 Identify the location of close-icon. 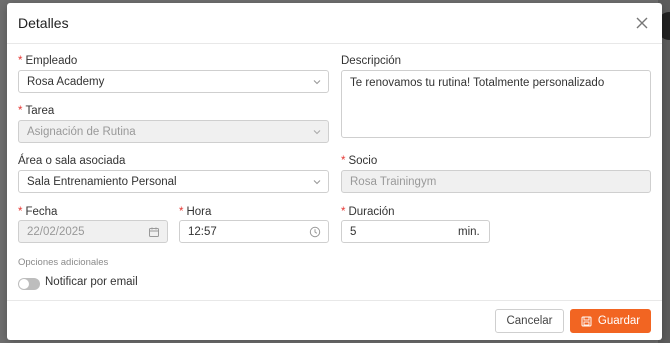
(642, 23).